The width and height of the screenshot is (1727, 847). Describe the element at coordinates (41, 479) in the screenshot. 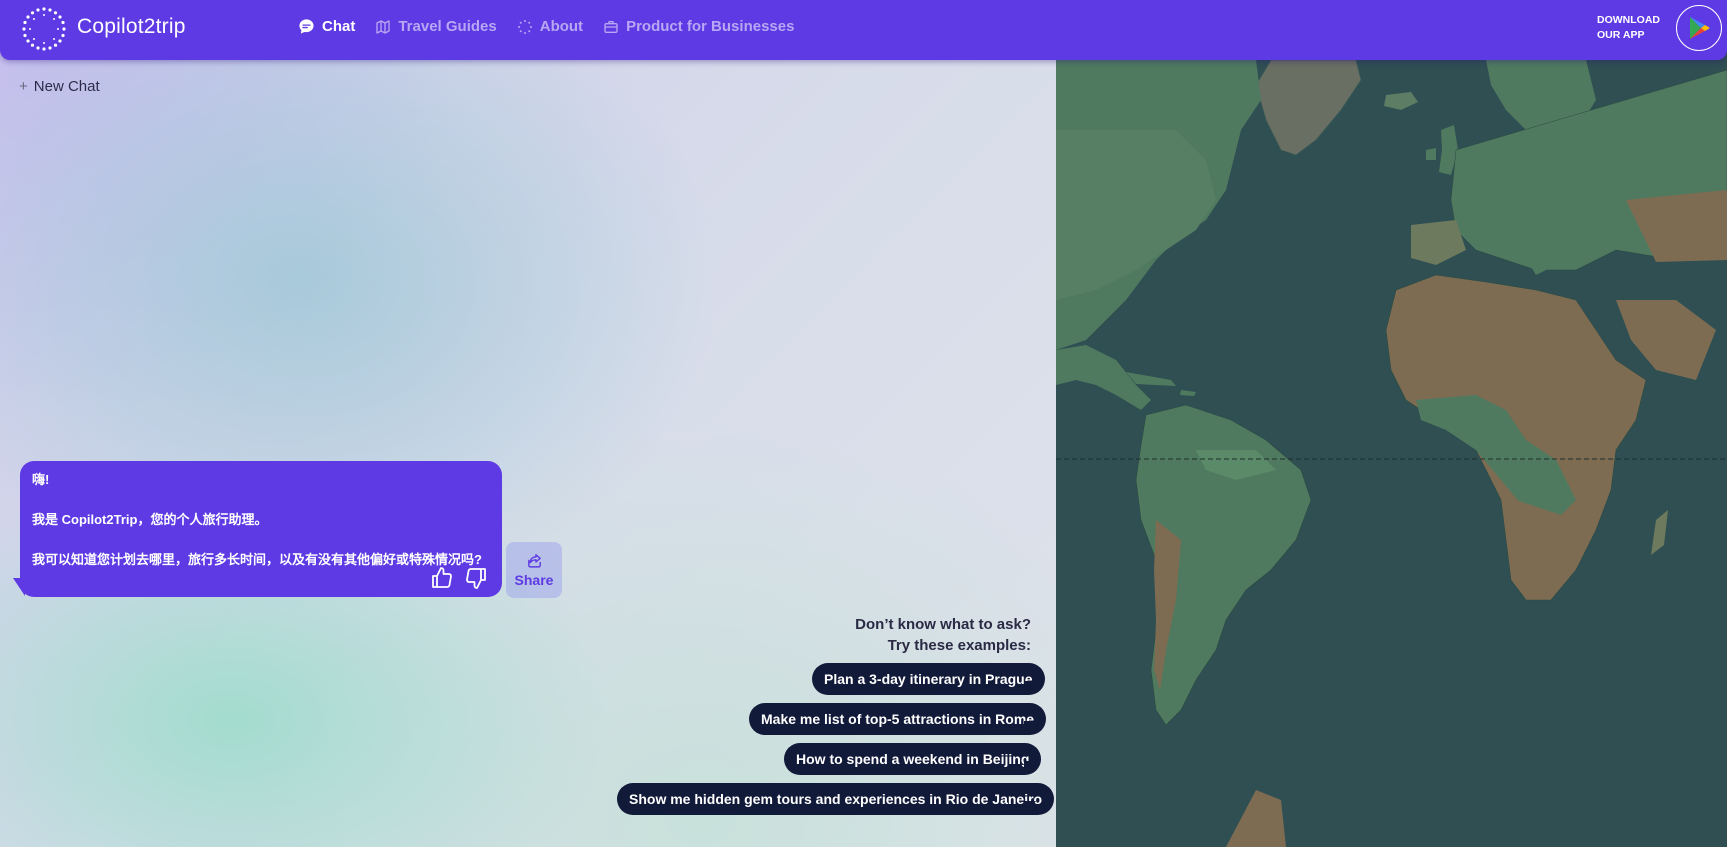

I see `message-greeting: 嗨!` at that location.